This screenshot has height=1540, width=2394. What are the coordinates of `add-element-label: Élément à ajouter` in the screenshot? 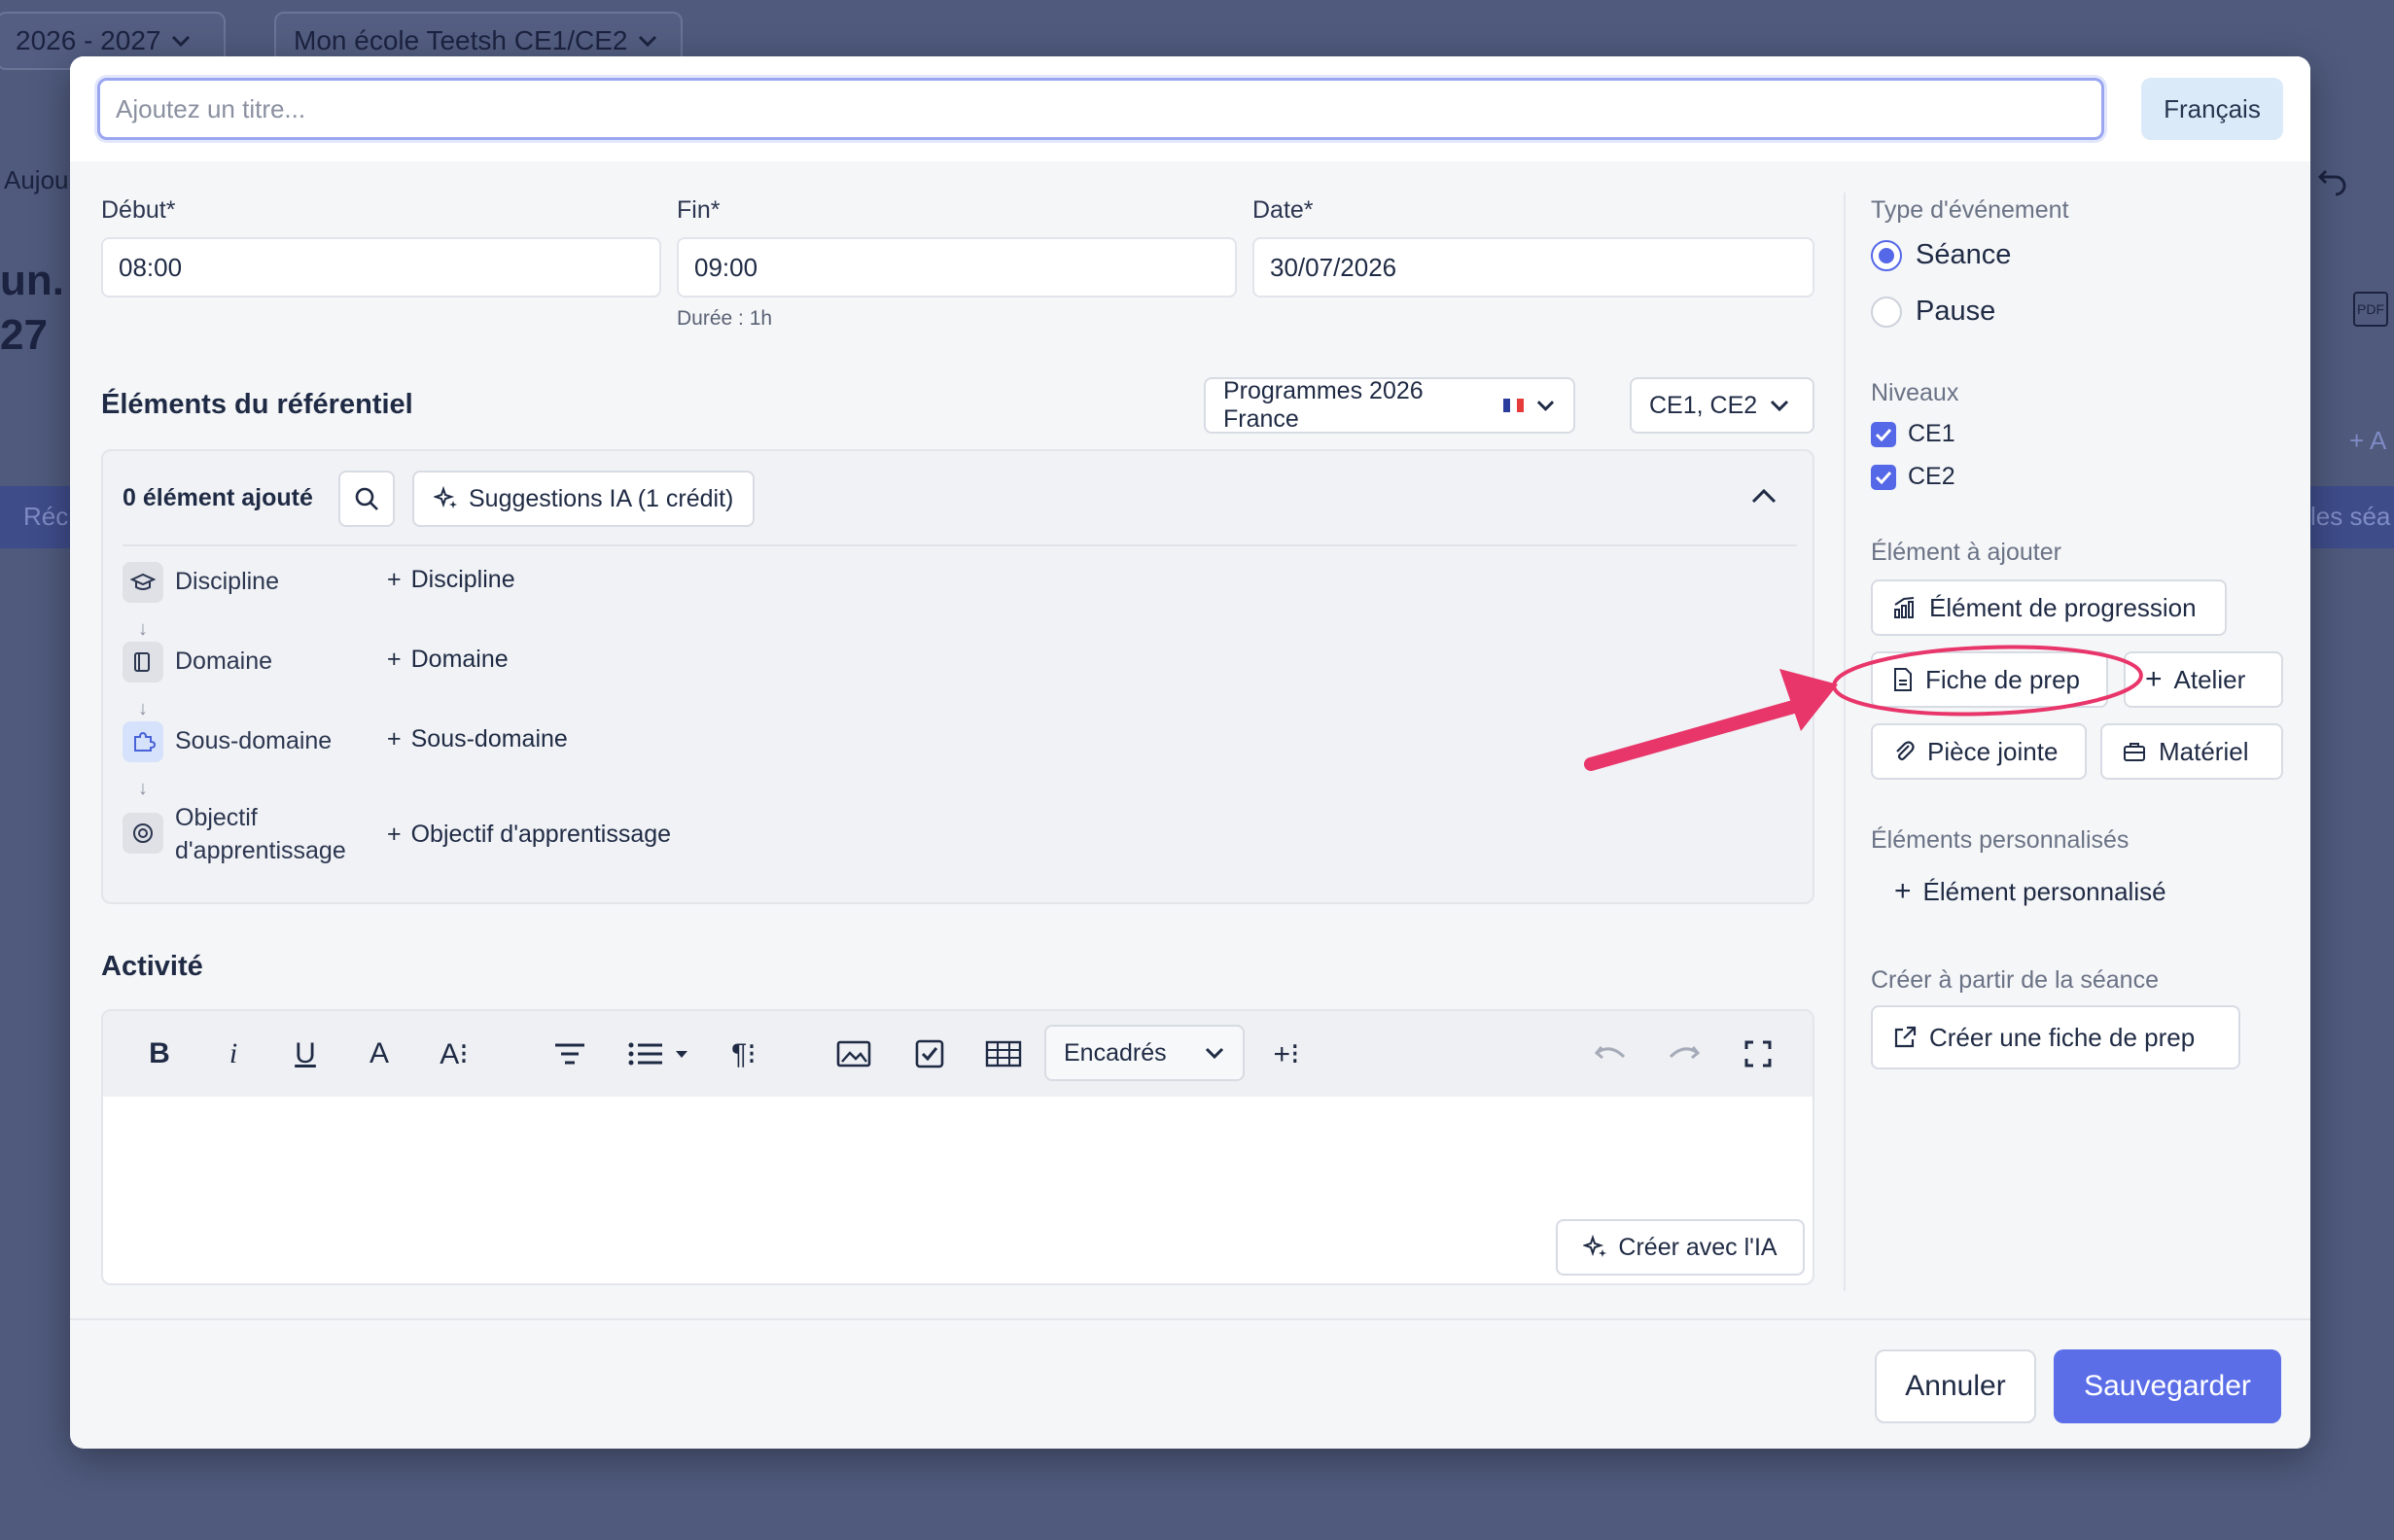 It's located at (1966, 552).